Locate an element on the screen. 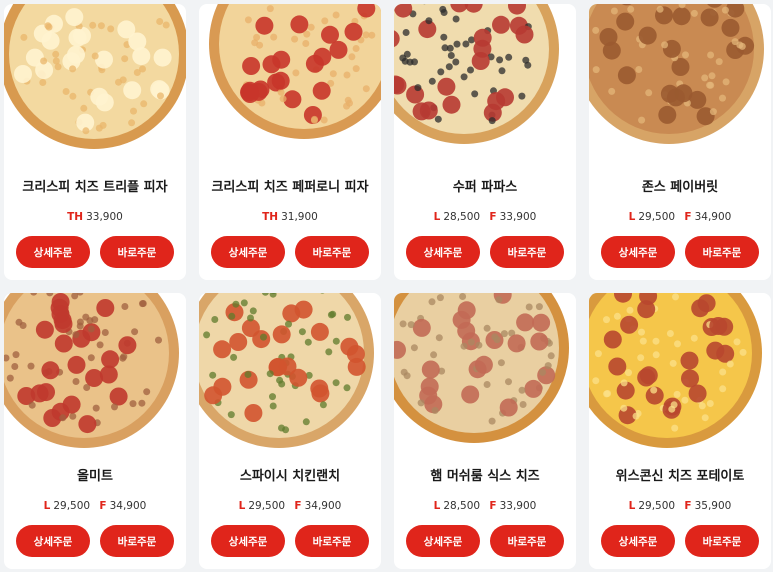  pizza-name: 스파이시 치킨랜치 is located at coordinates (290, 474).